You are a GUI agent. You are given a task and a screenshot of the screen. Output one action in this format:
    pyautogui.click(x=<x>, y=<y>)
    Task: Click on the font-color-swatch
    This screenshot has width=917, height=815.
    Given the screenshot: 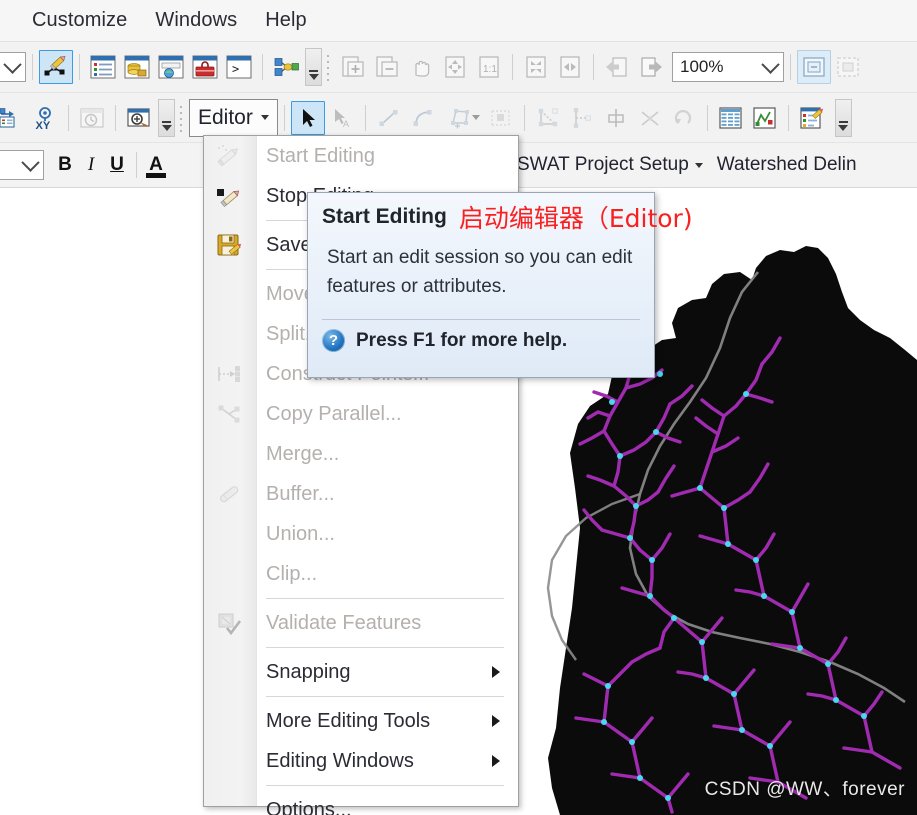 What is the action you would take?
    pyautogui.click(x=156, y=175)
    